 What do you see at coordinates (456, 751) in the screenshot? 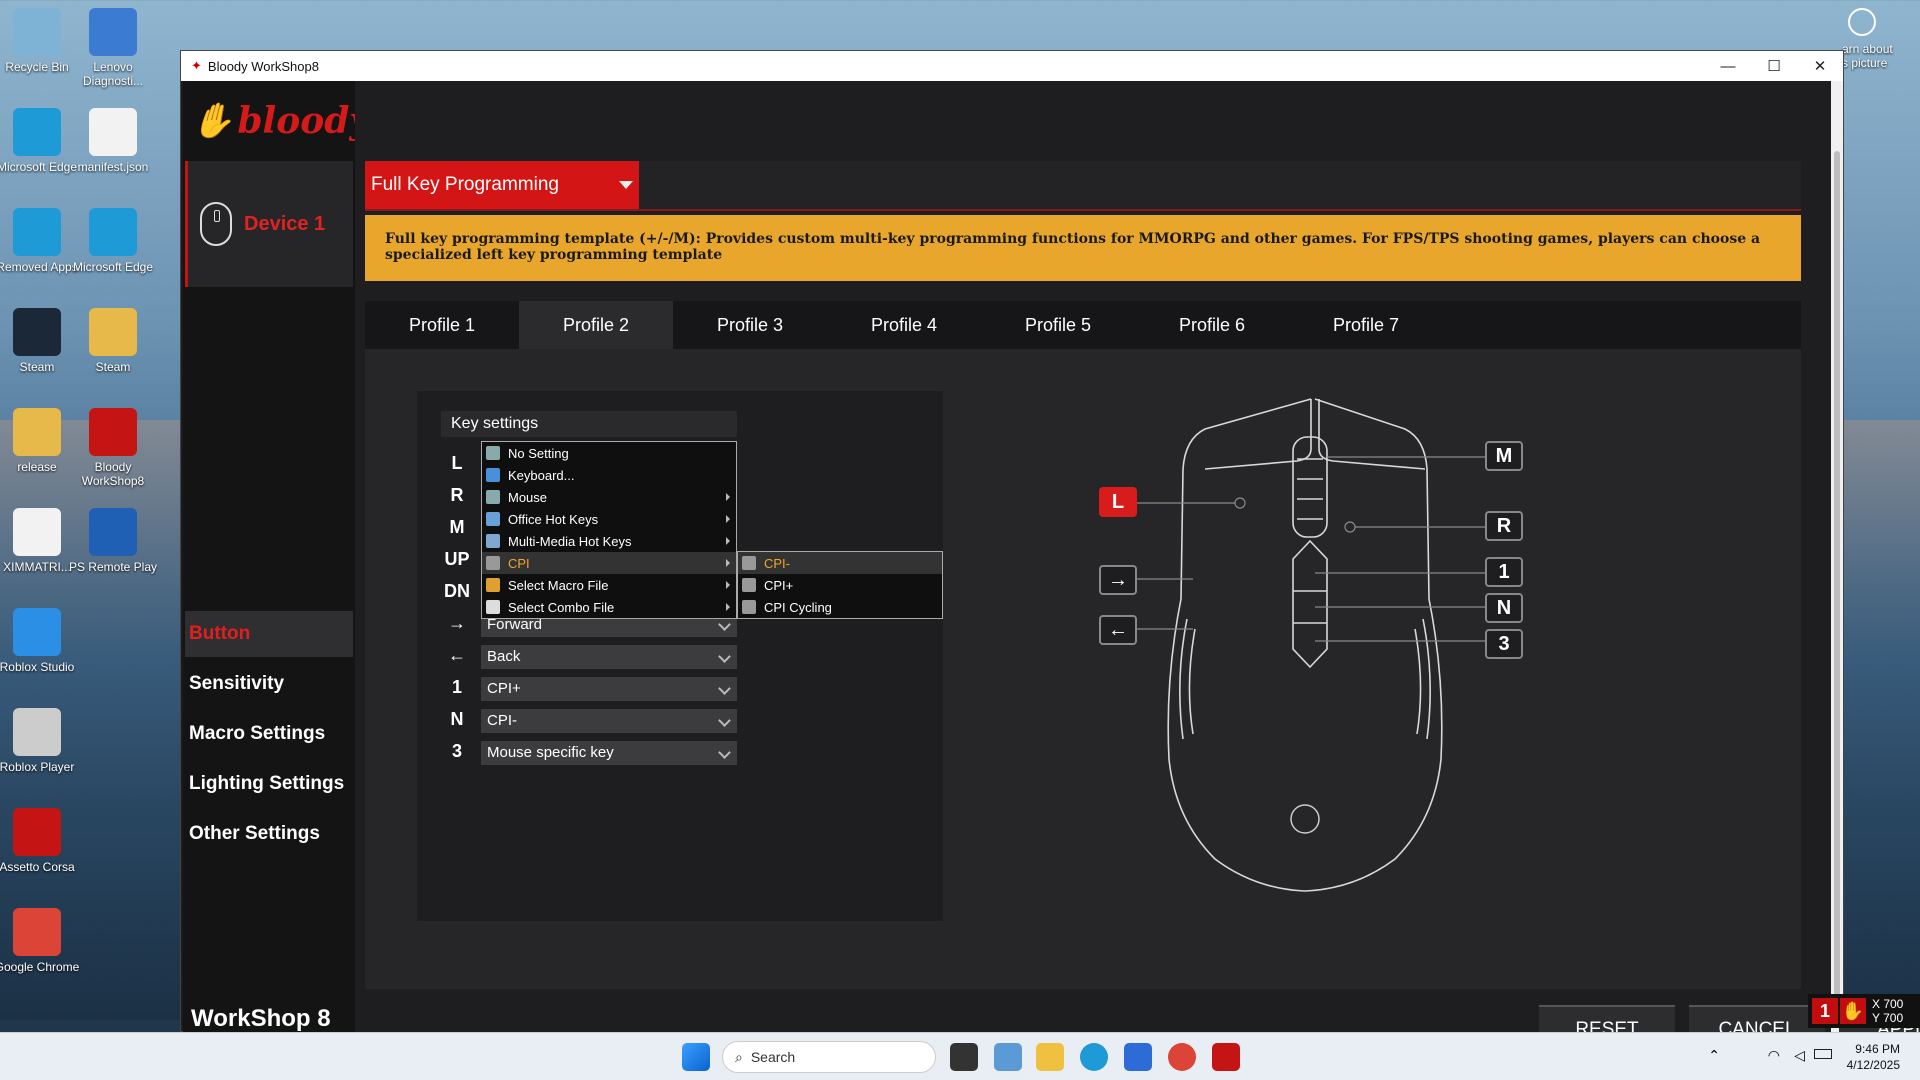
I see `key-label-3: 3` at bounding box center [456, 751].